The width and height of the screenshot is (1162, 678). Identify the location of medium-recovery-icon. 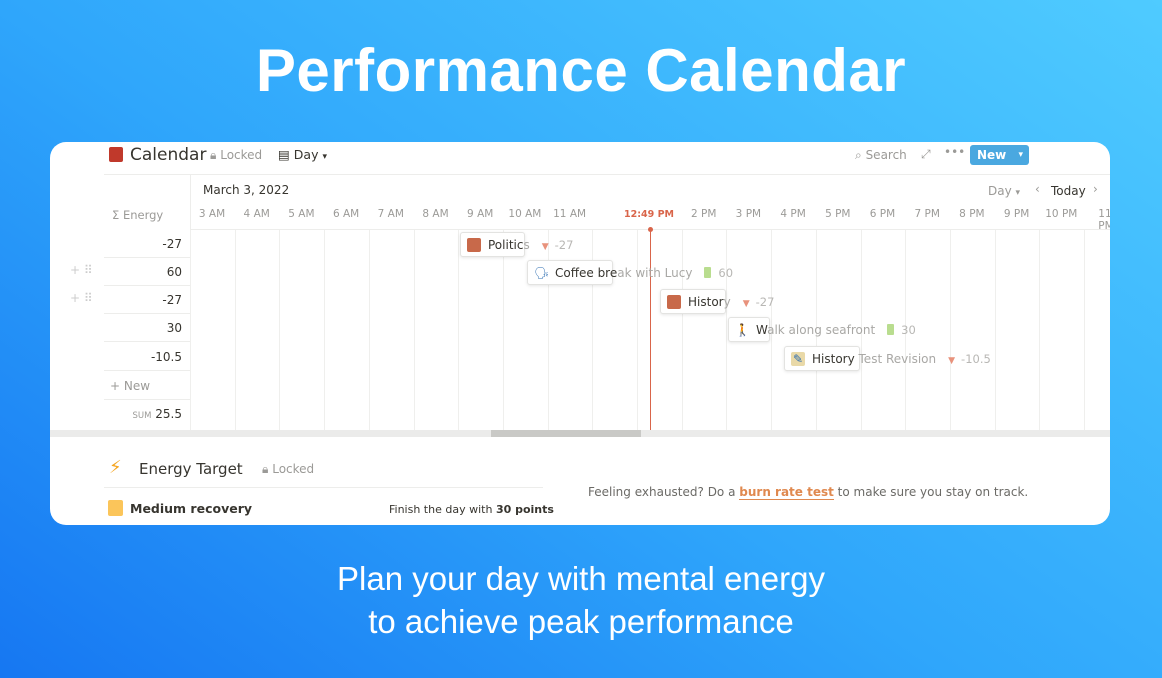
(115, 508).